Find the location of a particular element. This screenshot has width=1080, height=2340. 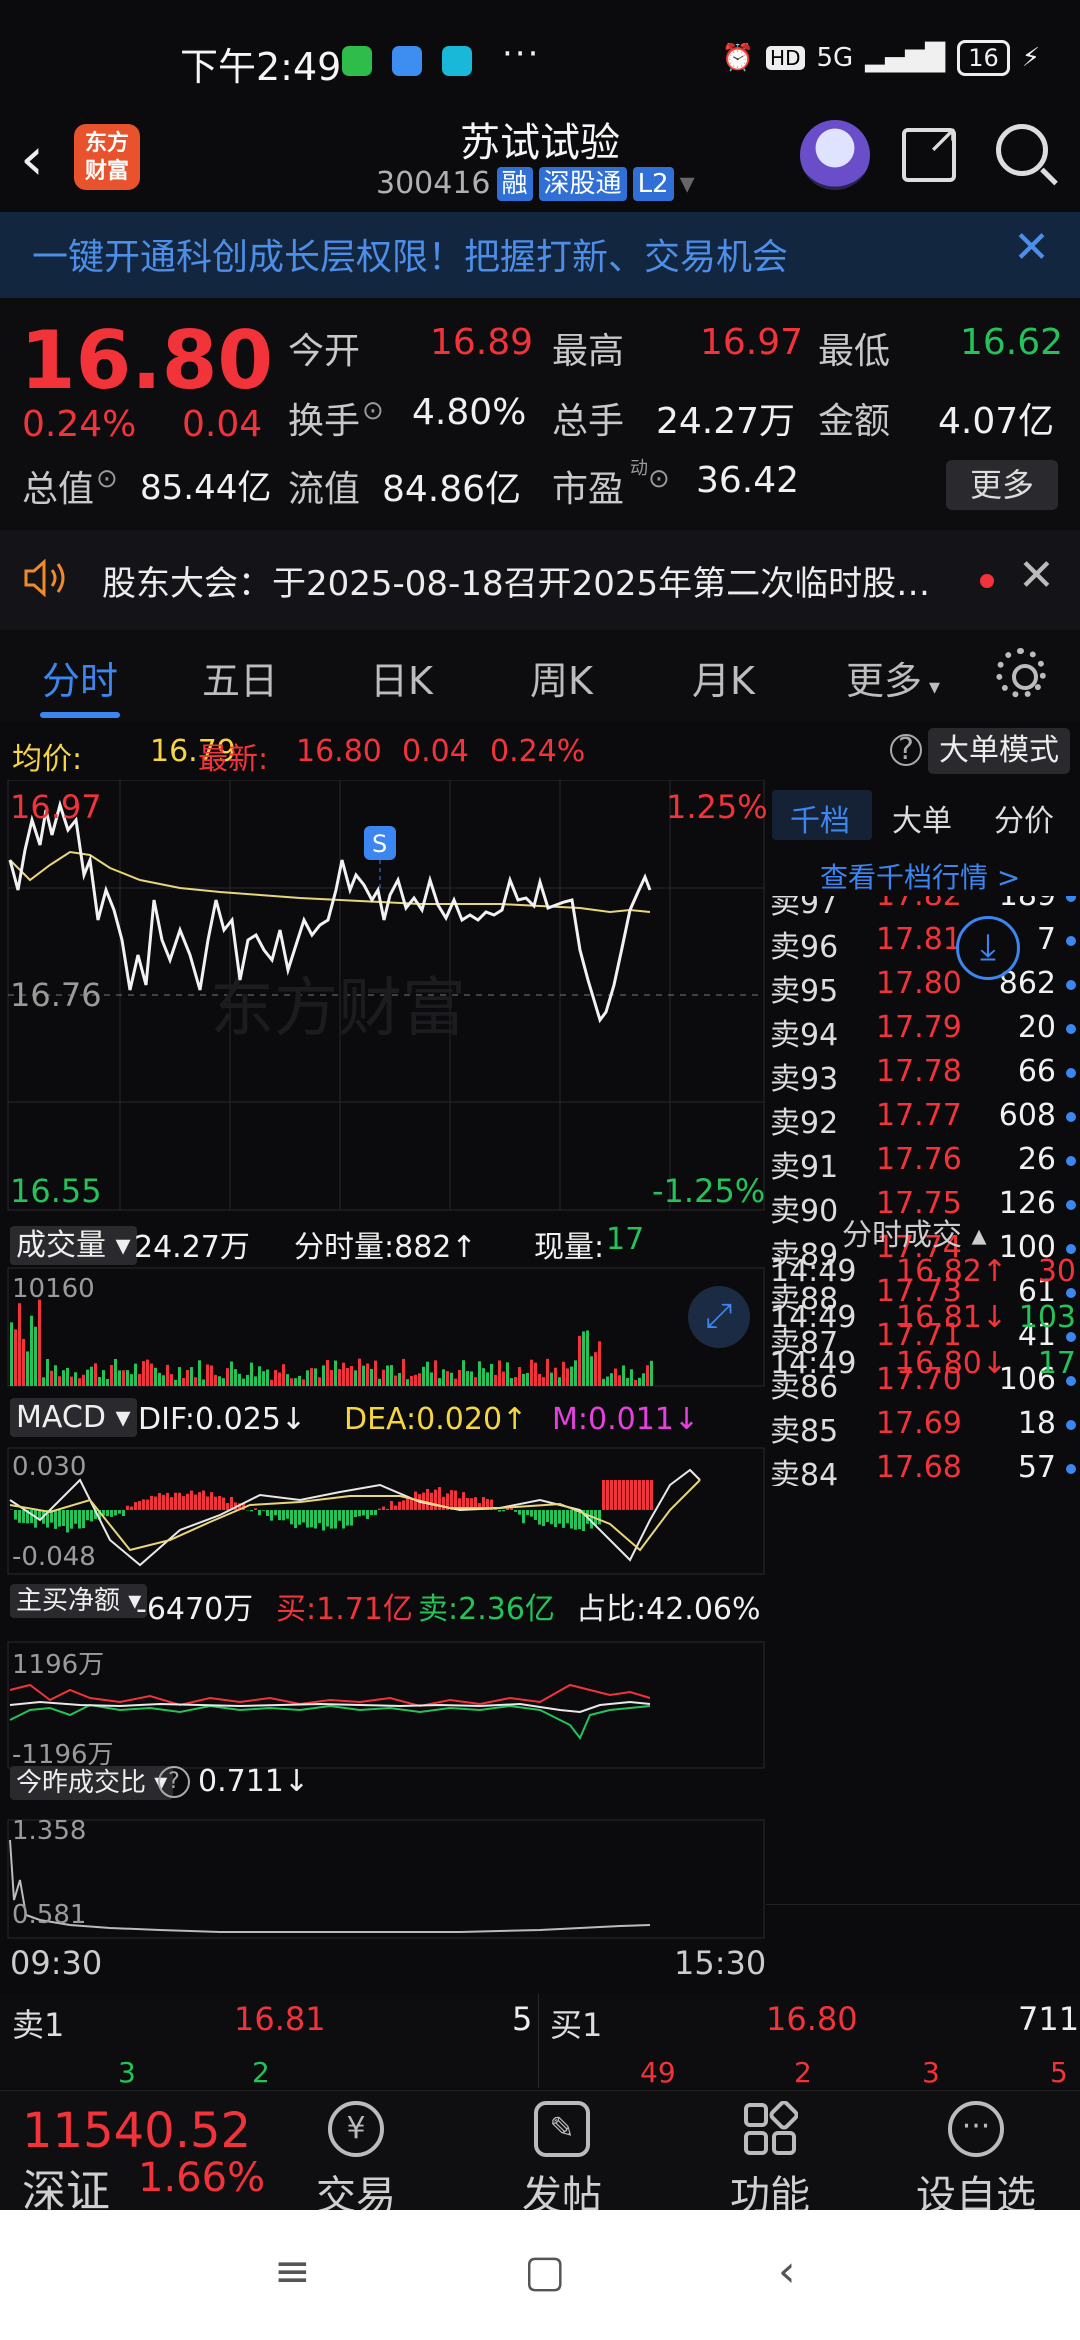

connect-tag: 深股通 is located at coordinates (582, 183).